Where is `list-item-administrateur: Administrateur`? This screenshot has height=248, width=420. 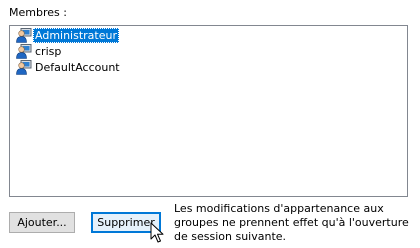 list-item-administrateur: Administrateur is located at coordinates (67, 35).